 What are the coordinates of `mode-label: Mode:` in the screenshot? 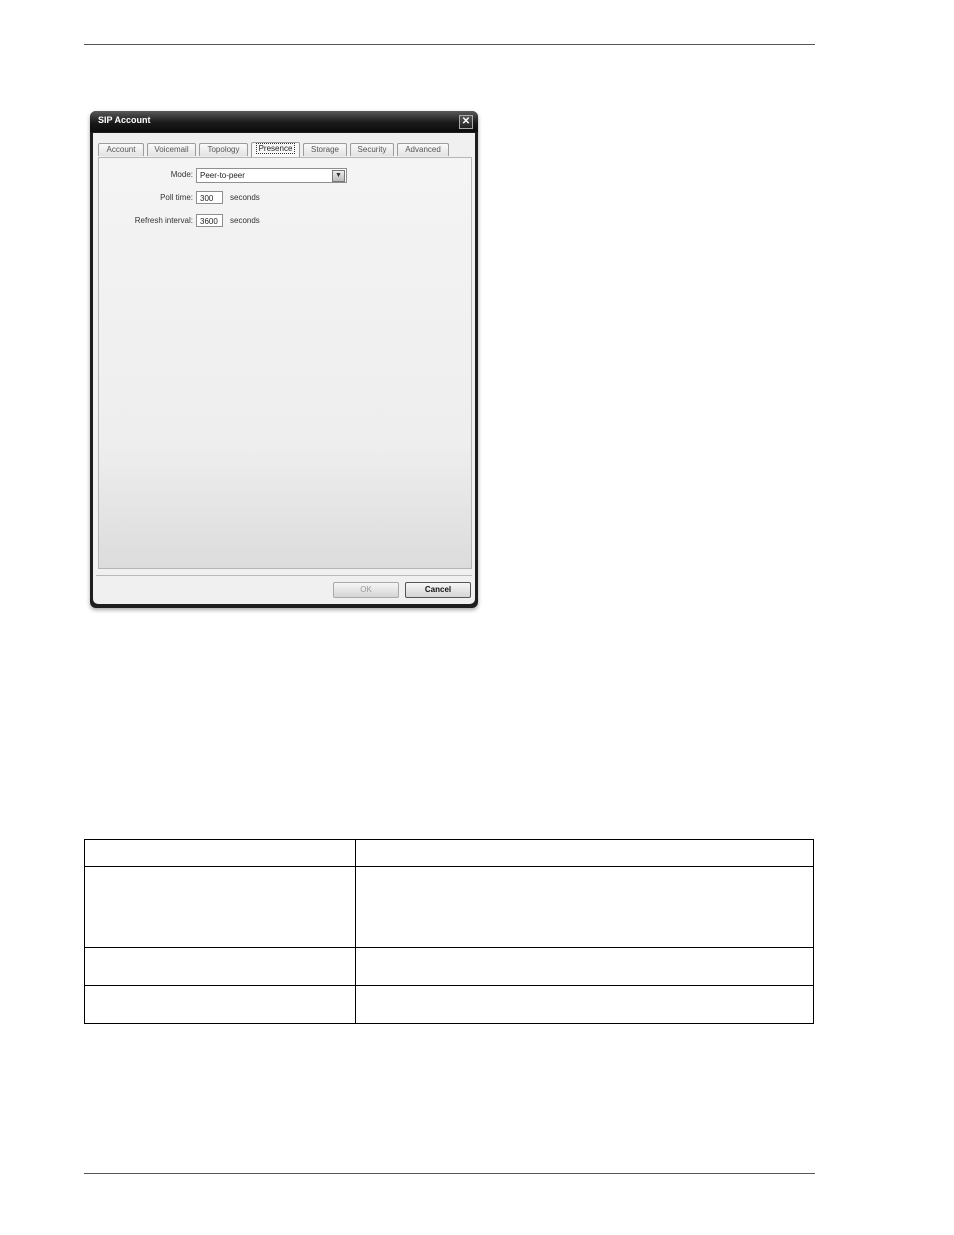 It's located at (181, 174).